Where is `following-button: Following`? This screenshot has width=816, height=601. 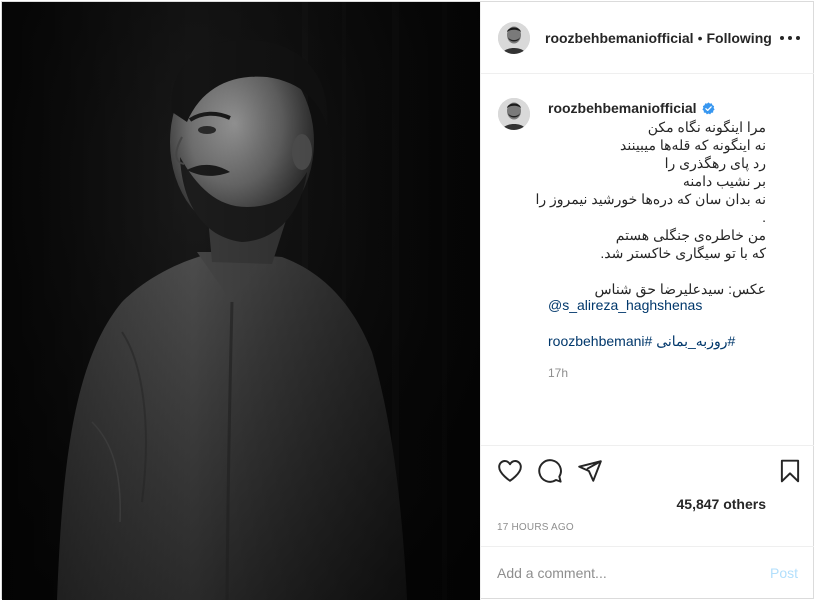
following-button: Following is located at coordinates (738, 38).